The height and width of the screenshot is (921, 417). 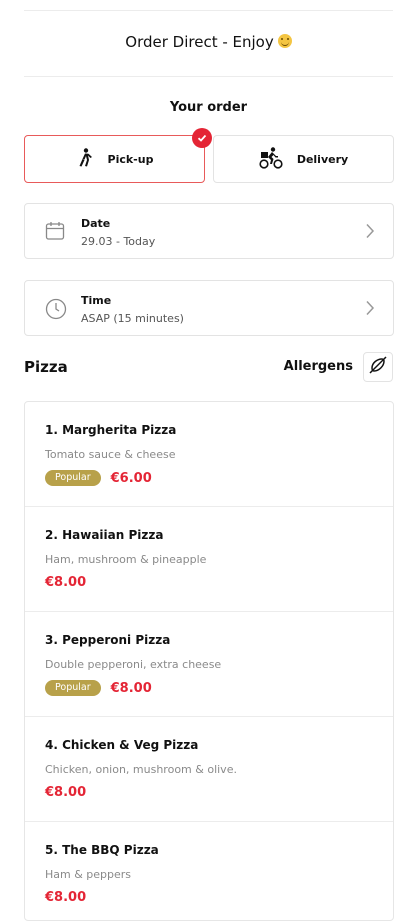 What do you see at coordinates (133, 664) in the screenshot?
I see `item-description: Double pepperoni, extra cheese` at bounding box center [133, 664].